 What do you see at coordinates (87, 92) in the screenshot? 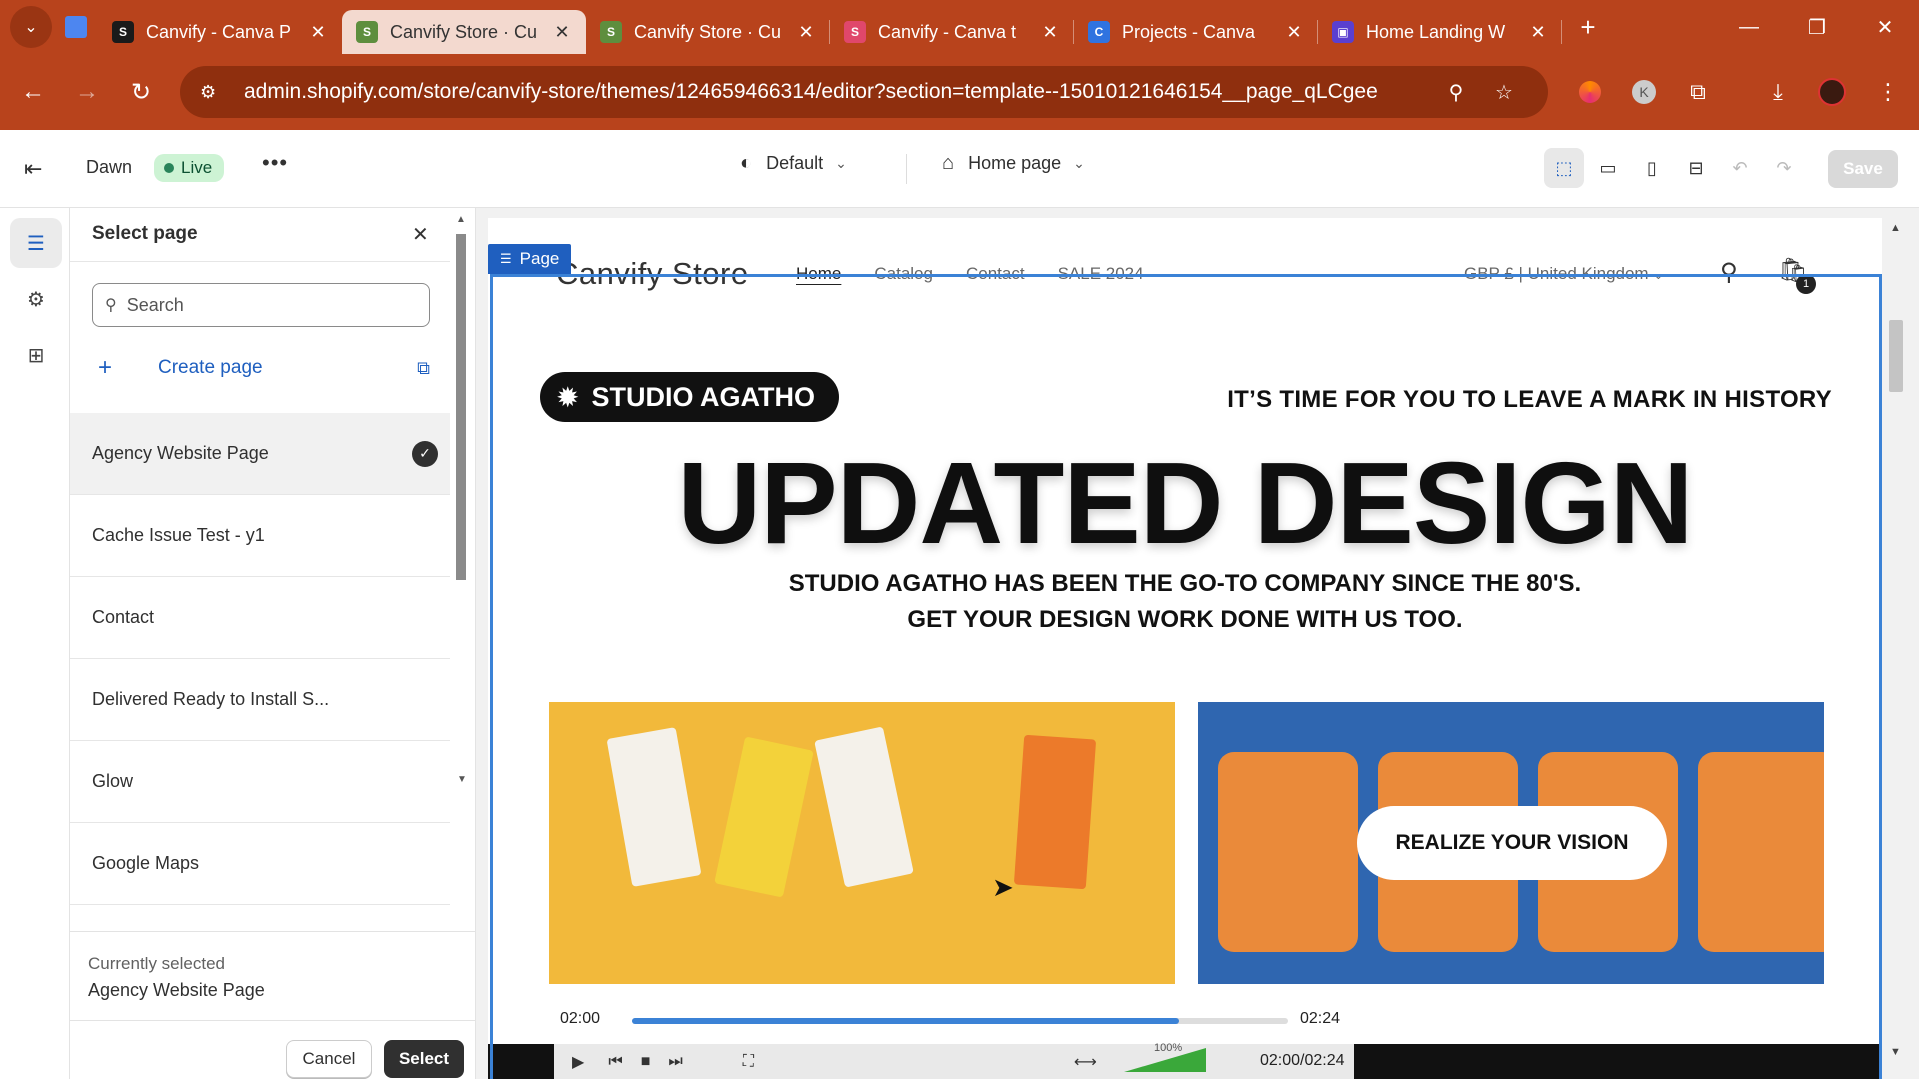
I see `forward-button: →` at bounding box center [87, 92].